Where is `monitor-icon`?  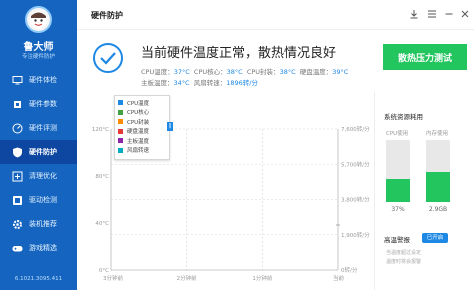
monitor-icon is located at coordinates (17, 80).